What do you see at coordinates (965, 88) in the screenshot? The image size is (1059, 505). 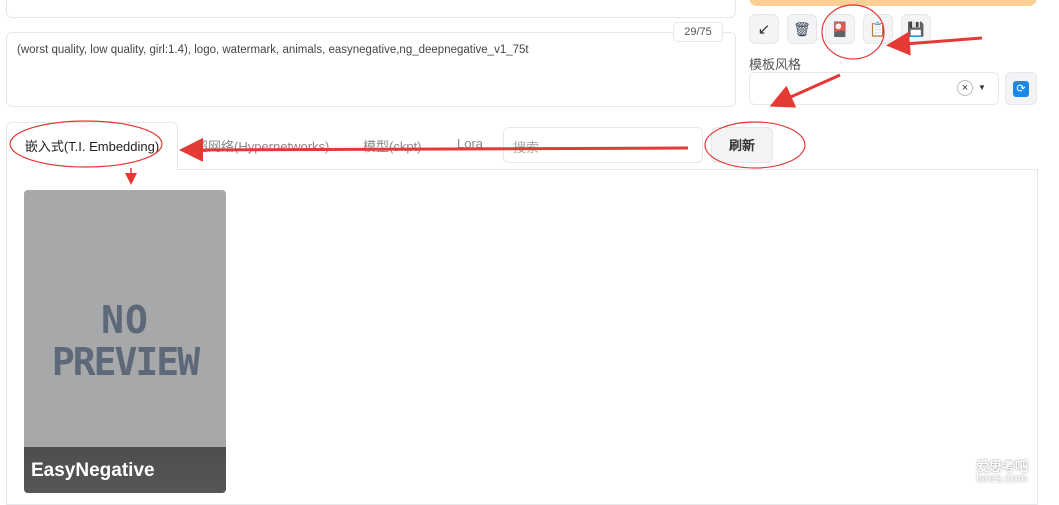 I see `clear-icon: ×` at bounding box center [965, 88].